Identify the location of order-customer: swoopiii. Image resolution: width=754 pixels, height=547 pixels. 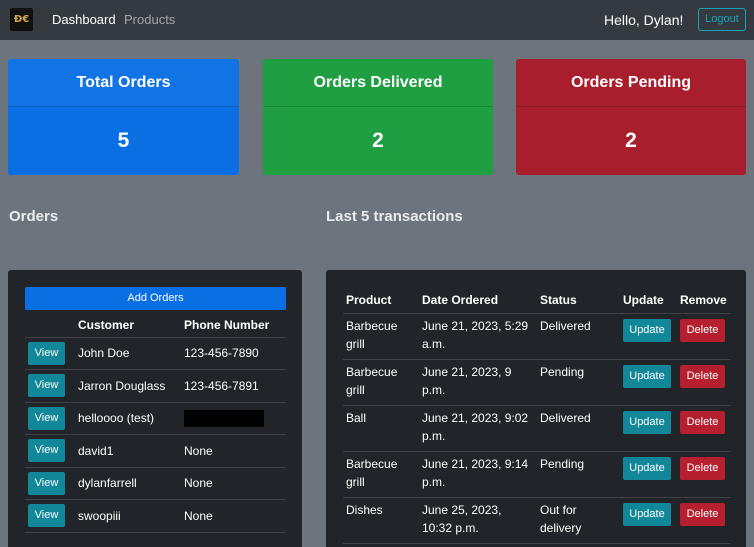
(127, 516).